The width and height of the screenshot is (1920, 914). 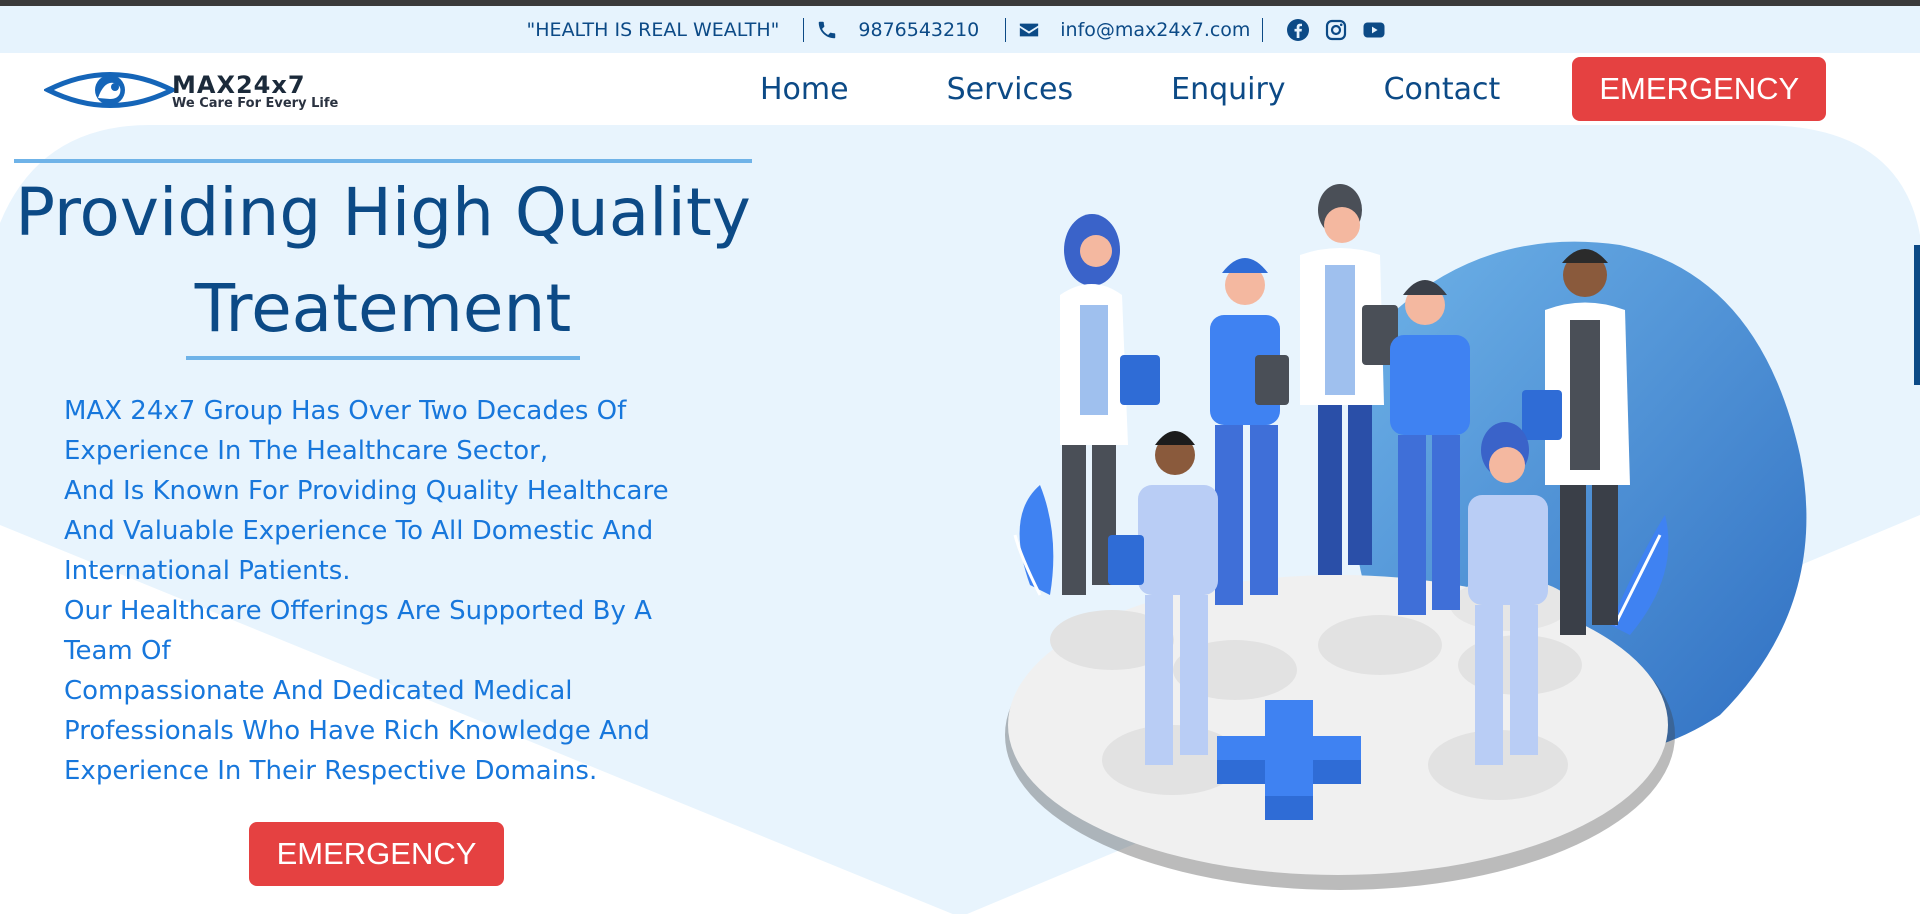 What do you see at coordinates (376, 854) in the screenshot?
I see `hero-emergency-button: EMERGENCY` at bounding box center [376, 854].